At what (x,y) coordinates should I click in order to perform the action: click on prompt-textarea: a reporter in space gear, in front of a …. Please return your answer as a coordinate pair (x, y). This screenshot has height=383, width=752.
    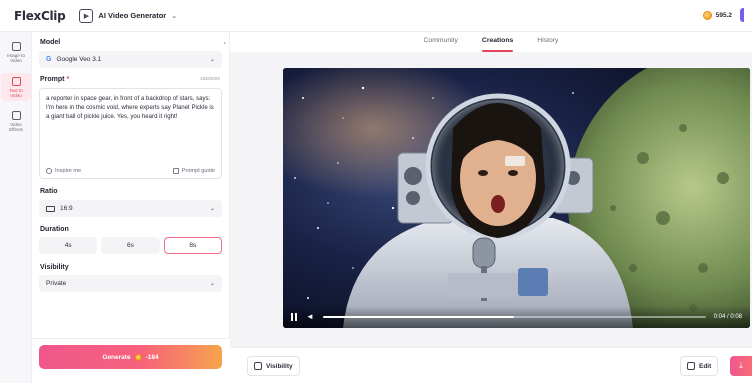
    Looking at the image, I should click on (130, 133).